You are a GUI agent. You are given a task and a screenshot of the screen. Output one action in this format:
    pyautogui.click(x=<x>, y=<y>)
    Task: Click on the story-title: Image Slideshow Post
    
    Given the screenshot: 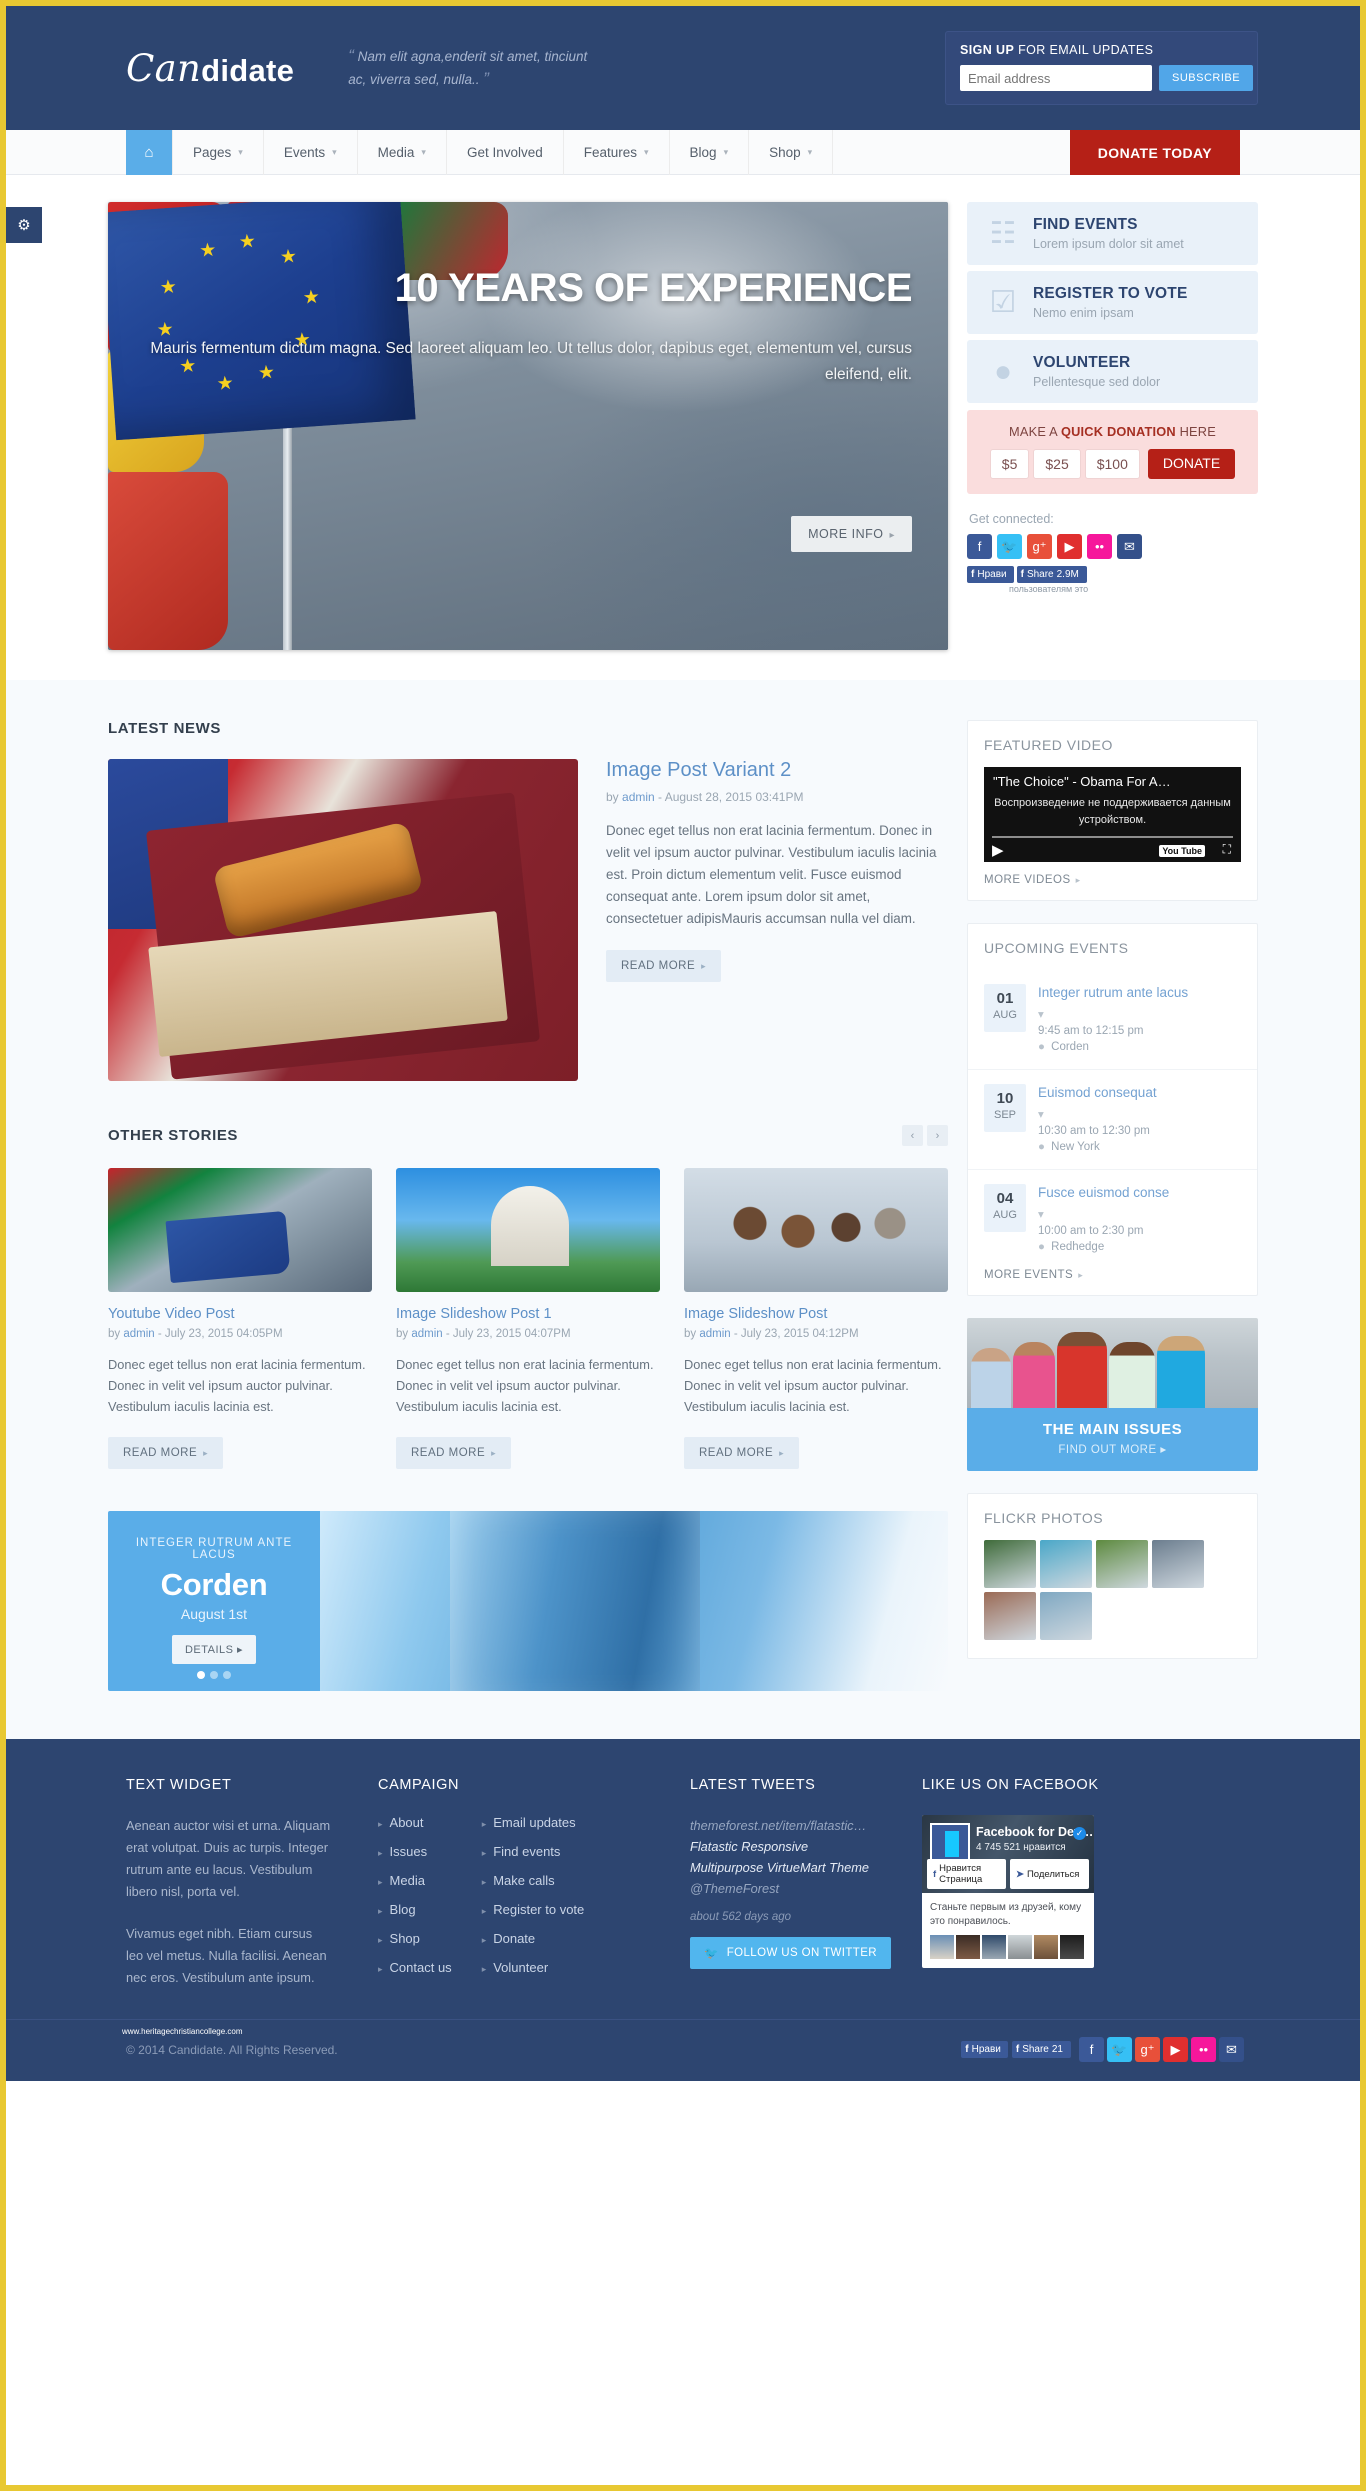 What is the action you would take?
    pyautogui.click(x=816, y=1314)
    